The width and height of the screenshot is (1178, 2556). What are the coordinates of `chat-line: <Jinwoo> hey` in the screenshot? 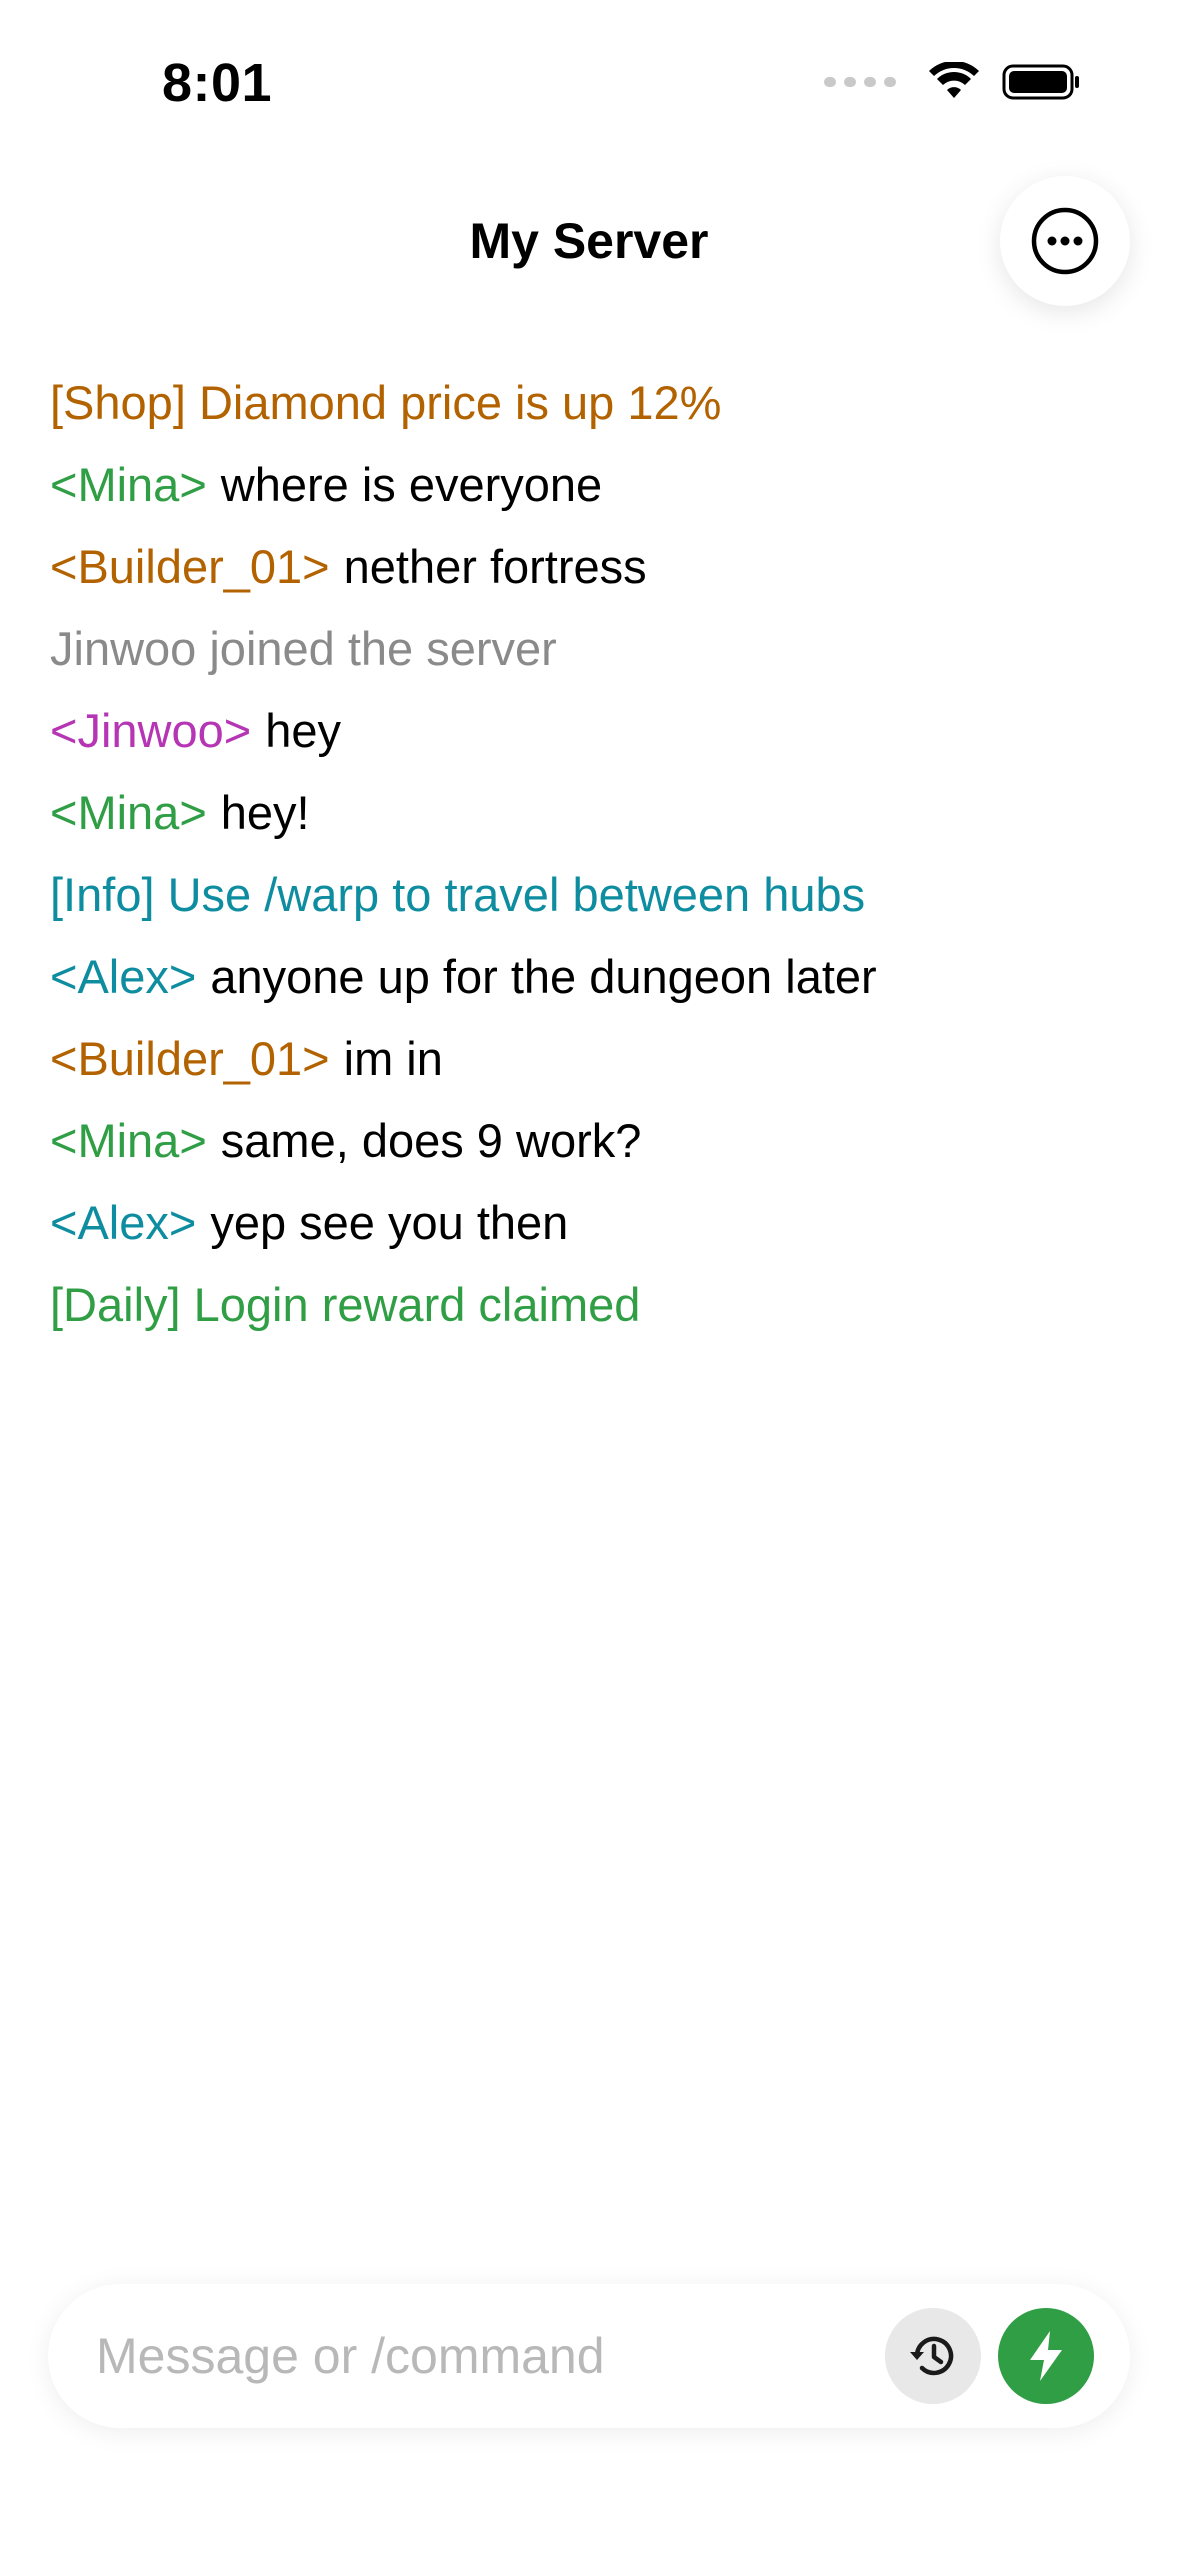 It's located at (590, 731).